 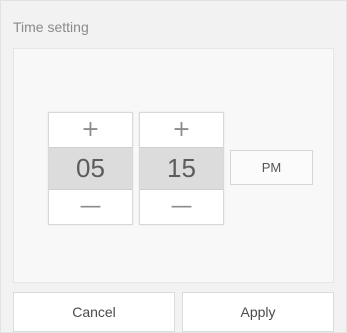 I want to click on hour-picker: + 05 —, so click(x=90, y=168).